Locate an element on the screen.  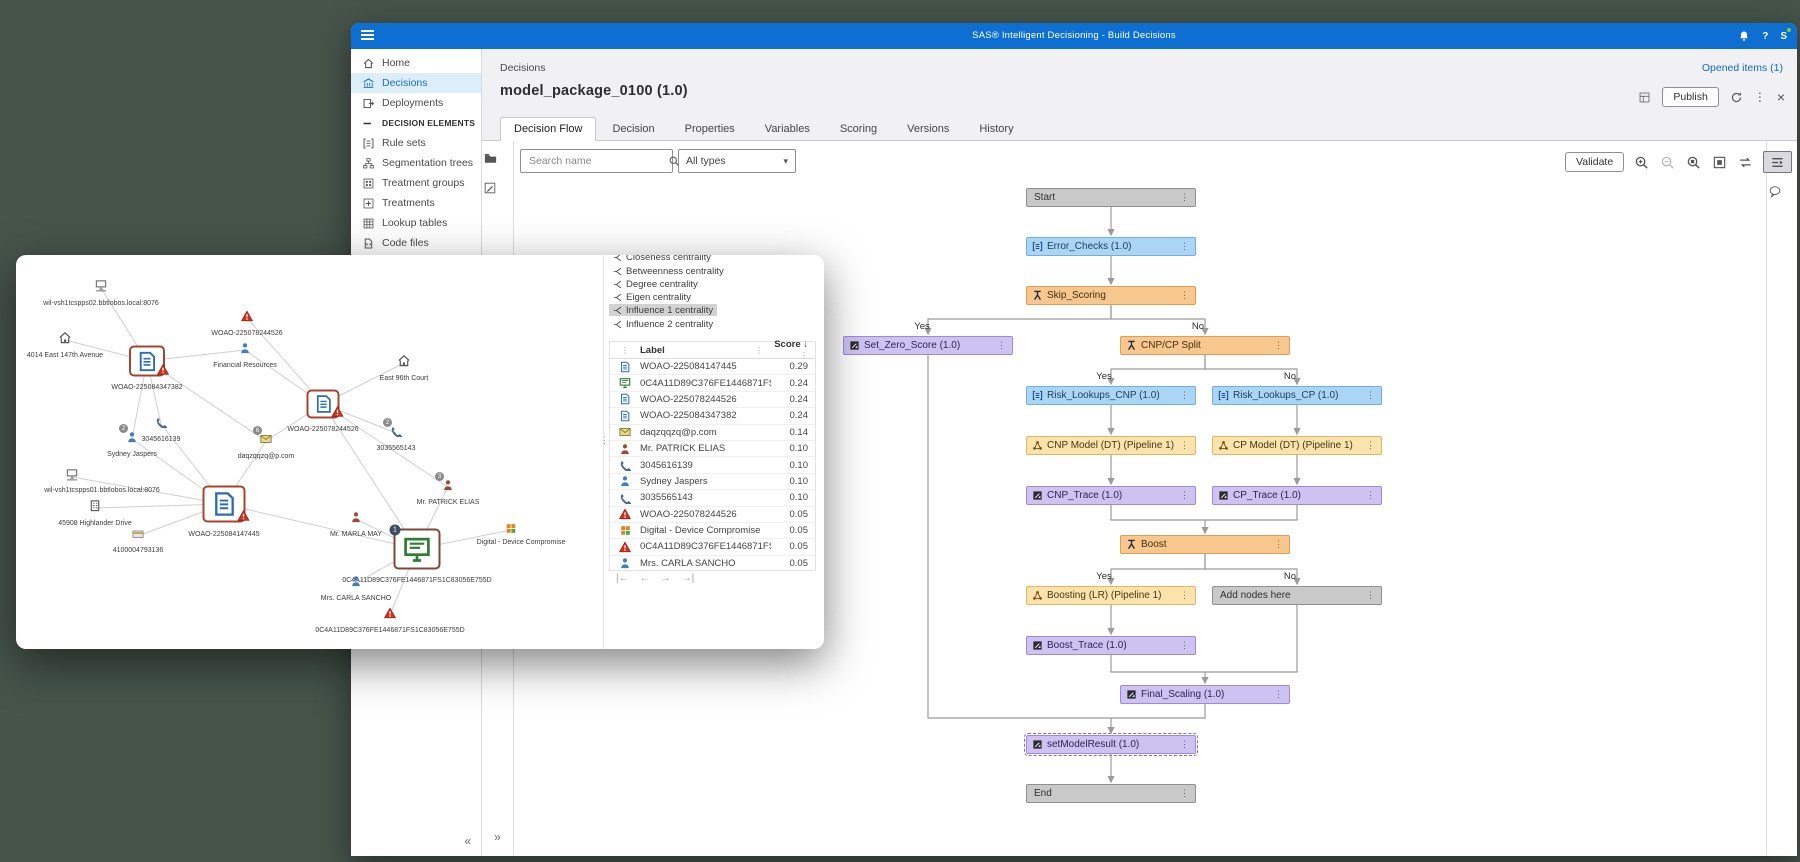
graph-node-carla is located at coordinates (356, 583).